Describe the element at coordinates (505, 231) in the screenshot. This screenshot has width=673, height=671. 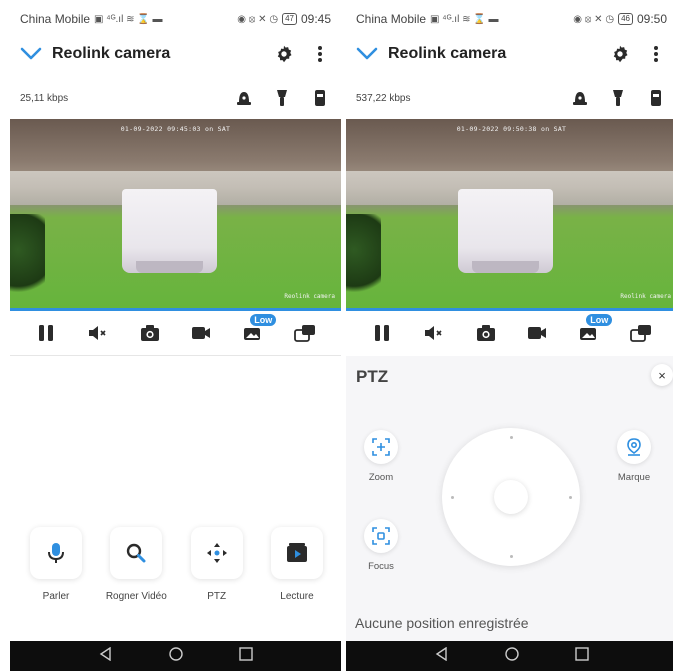
I see `video-scene-object` at that location.